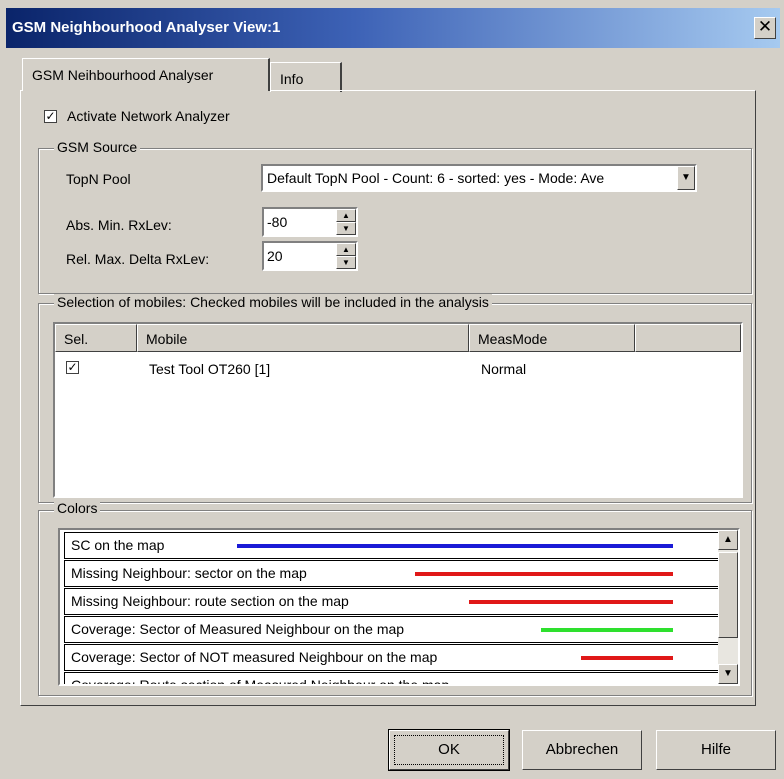 The image size is (784, 779). What do you see at coordinates (686, 178) in the screenshot?
I see `dropdown-arrow-icon: ▼` at bounding box center [686, 178].